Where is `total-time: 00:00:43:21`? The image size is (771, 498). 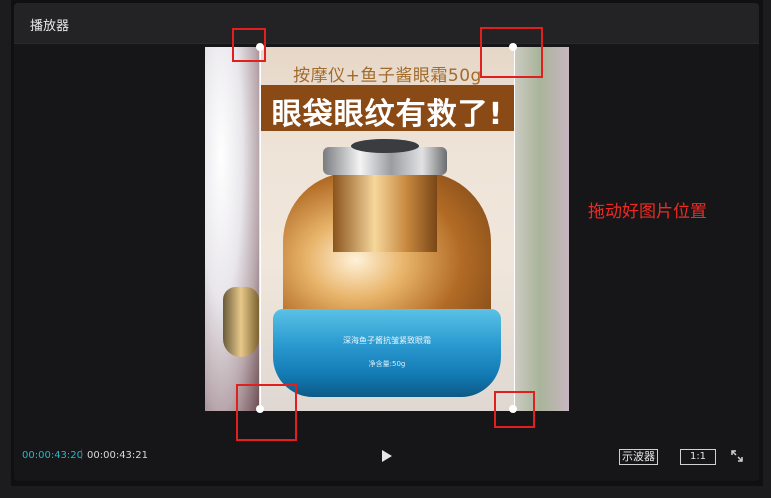 total-time: 00:00:43:21 is located at coordinates (118, 455).